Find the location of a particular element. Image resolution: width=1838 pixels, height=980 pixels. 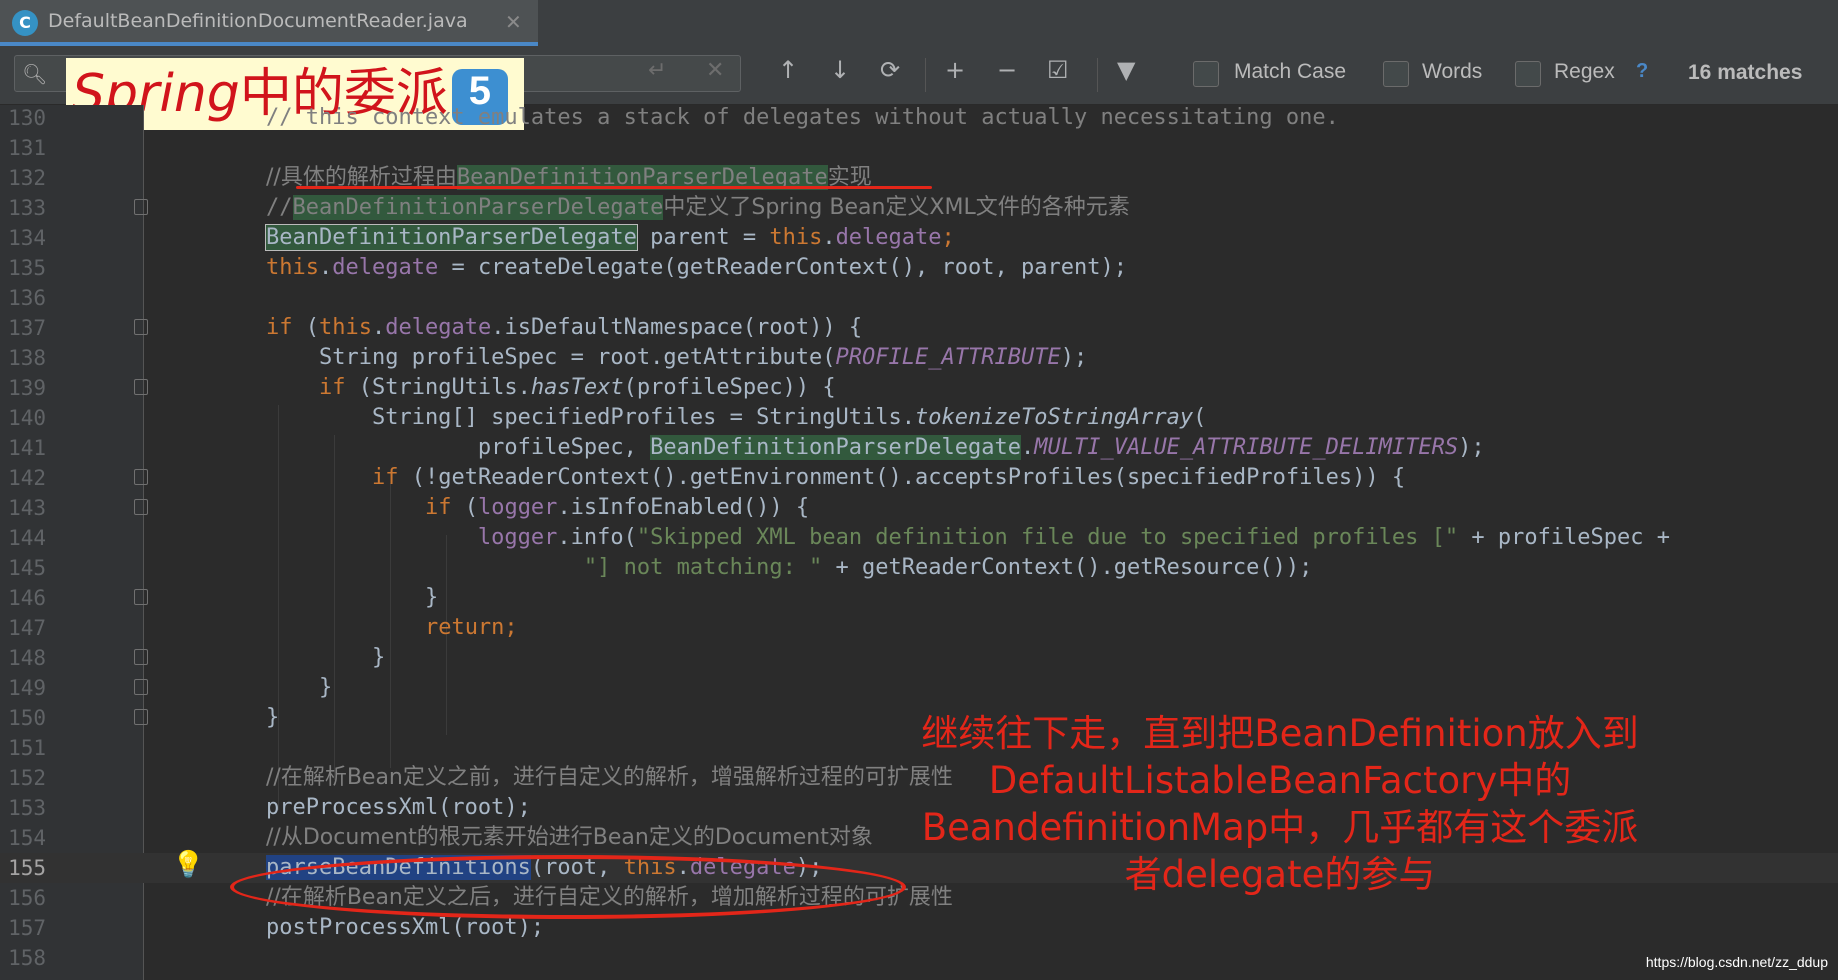

code-token: ( is located at coordinates (464, 507).